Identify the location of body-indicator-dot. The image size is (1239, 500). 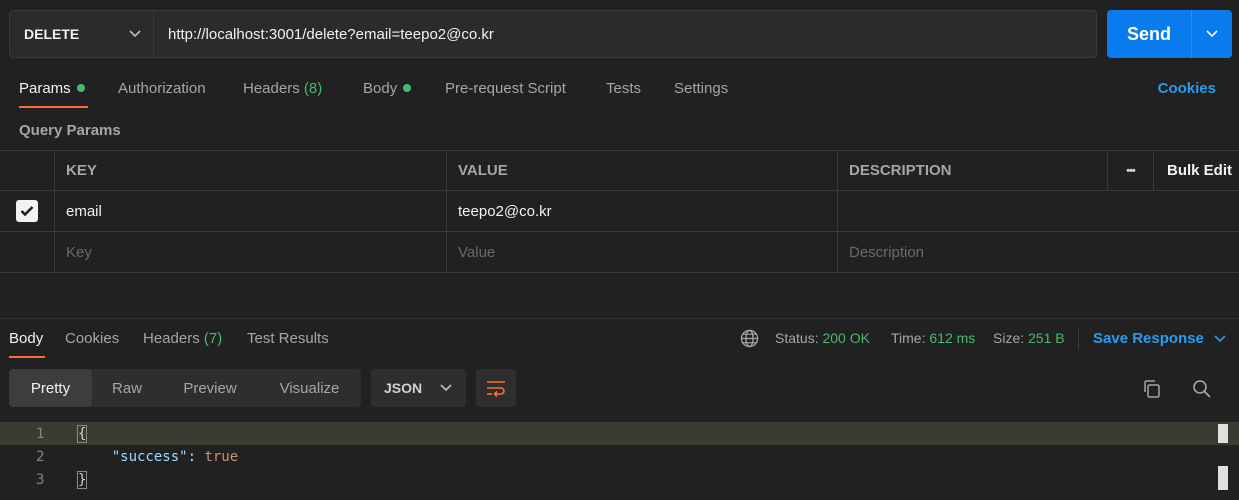
(407, 88).